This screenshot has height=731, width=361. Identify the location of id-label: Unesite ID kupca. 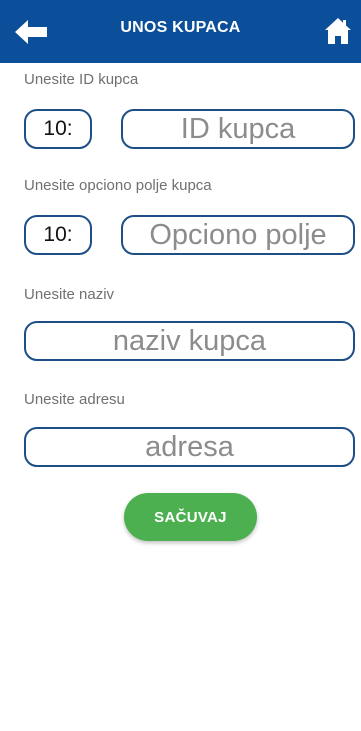
(81, 79).